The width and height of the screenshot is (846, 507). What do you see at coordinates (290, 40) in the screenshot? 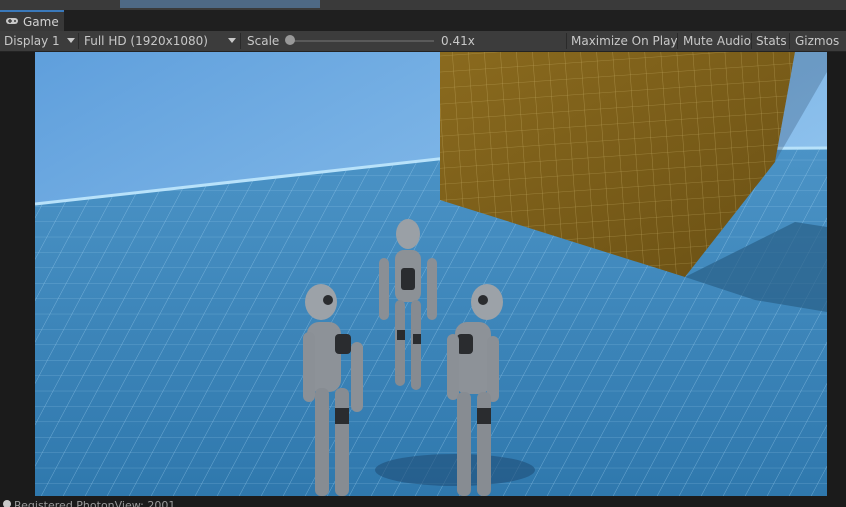
I see `scale-slider-handle` at bounding box center [290, 40].